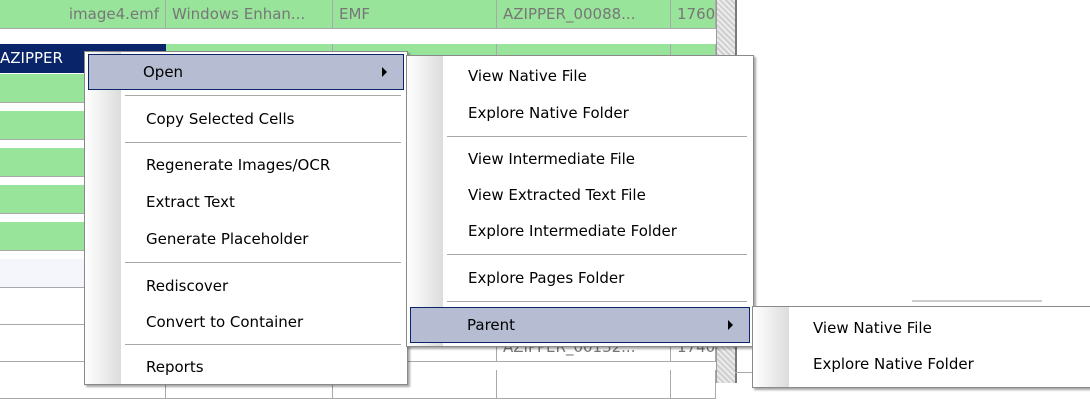  I want to click on menu-item-label: Open, so click(163, 72).